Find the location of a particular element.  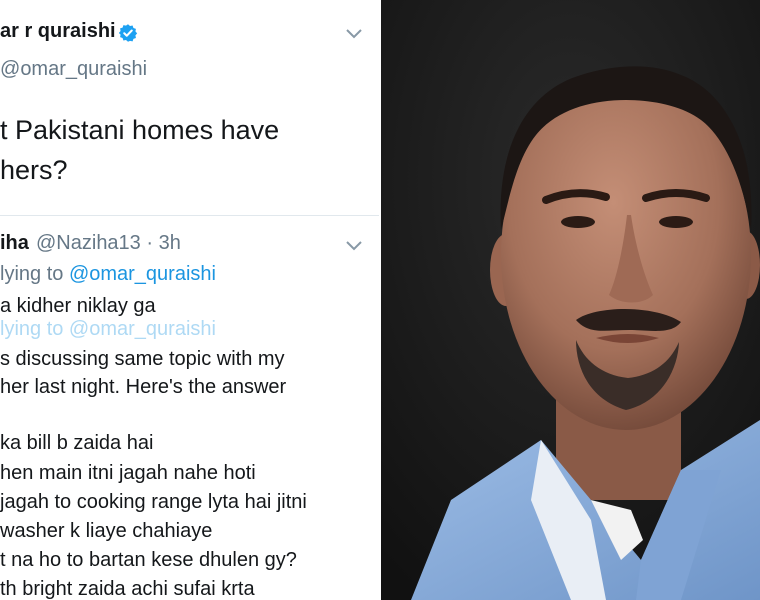

reply-line-2: s discussing same topic with my is located at coordinates (142, 359).